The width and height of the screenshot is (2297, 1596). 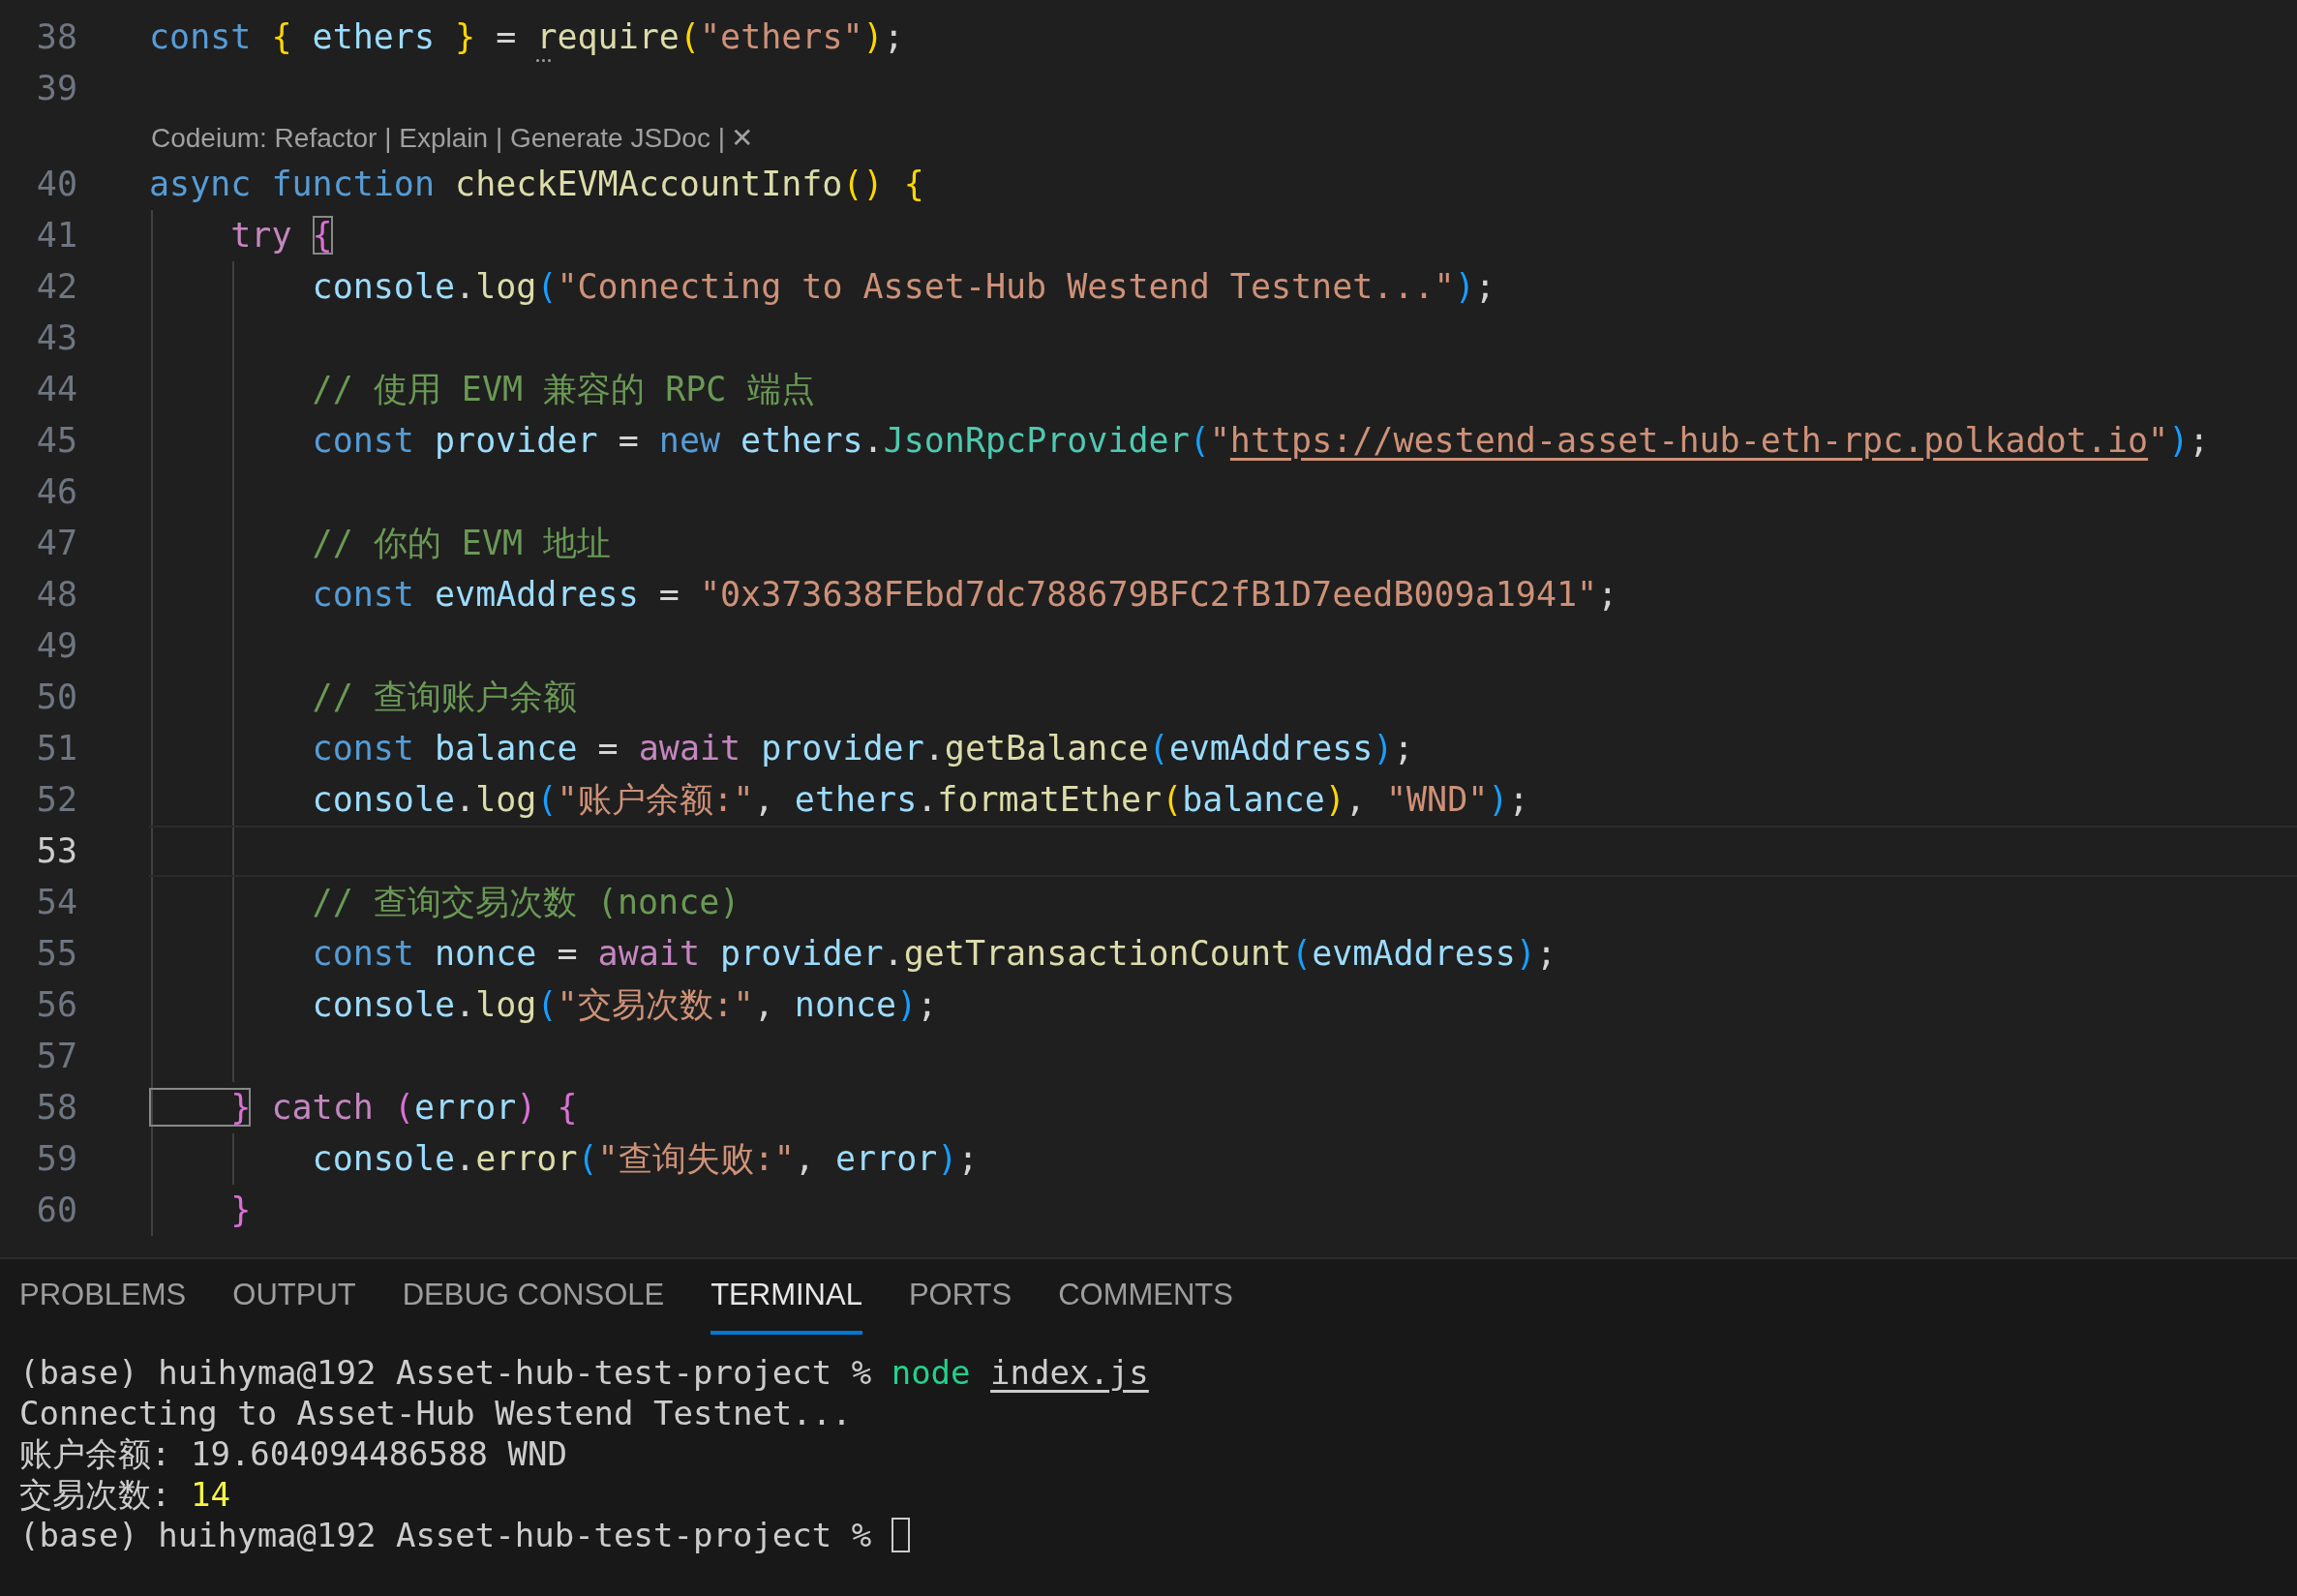 I want to click on line-number: 48, so click(x=56, y=595).